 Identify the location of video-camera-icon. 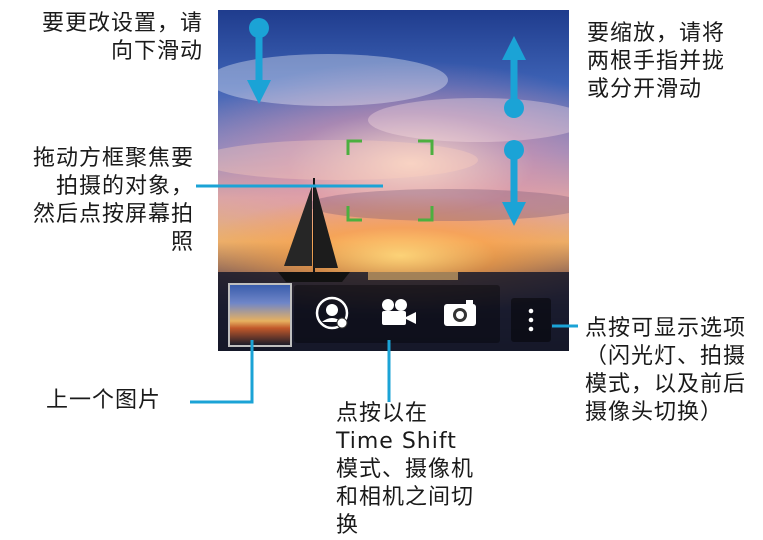
(399, 312).